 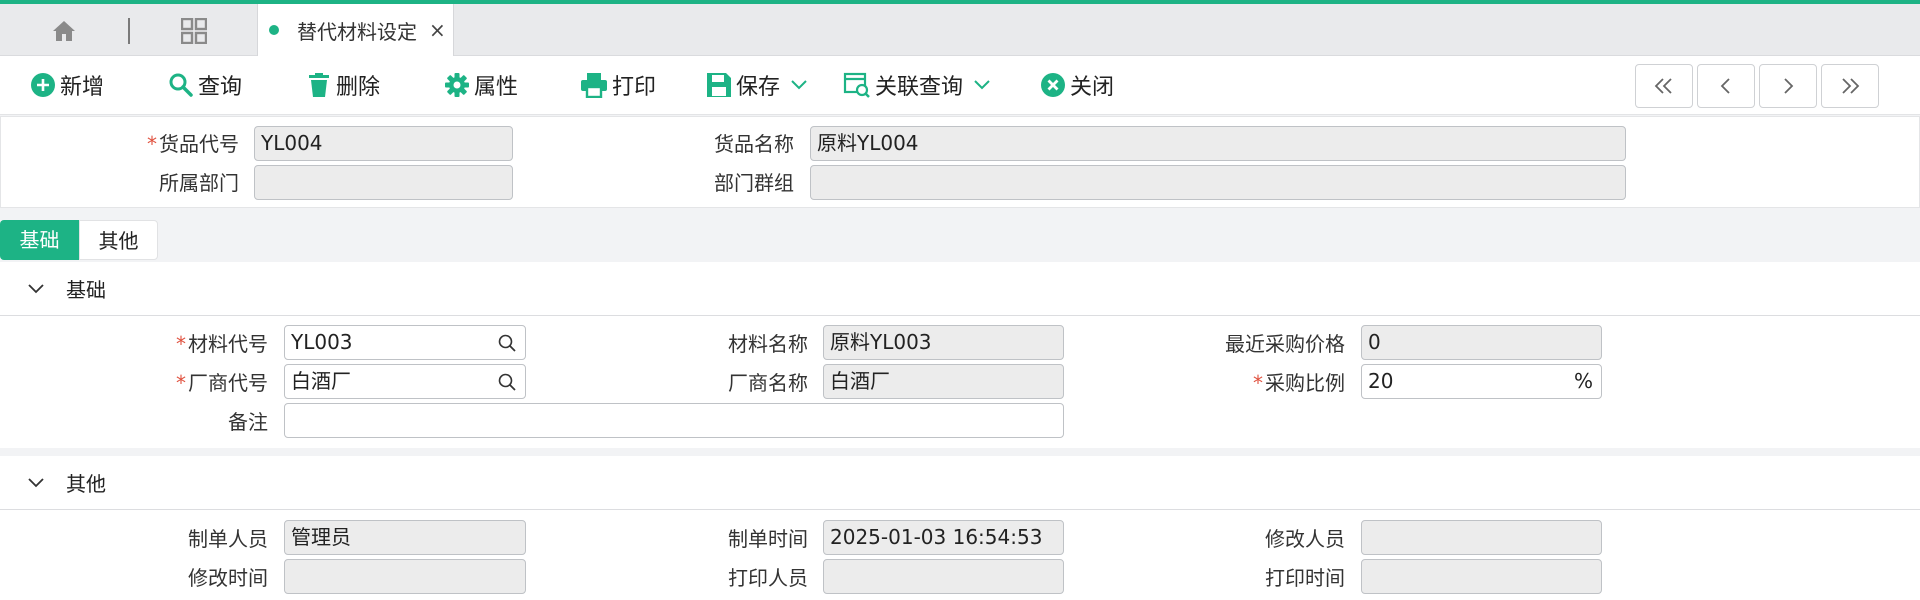 I want to click on add-label: 新增, so click(x=82, y=87).